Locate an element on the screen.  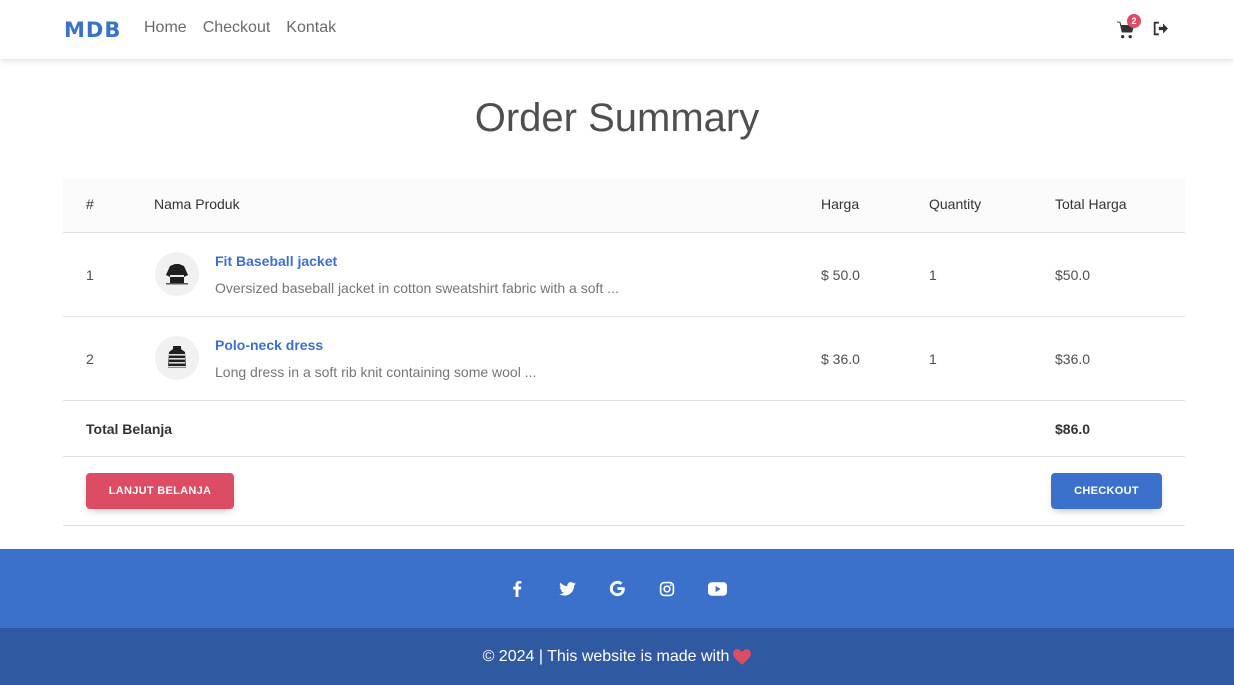
page-title: Order Summary is located at coordinates (617, 118).